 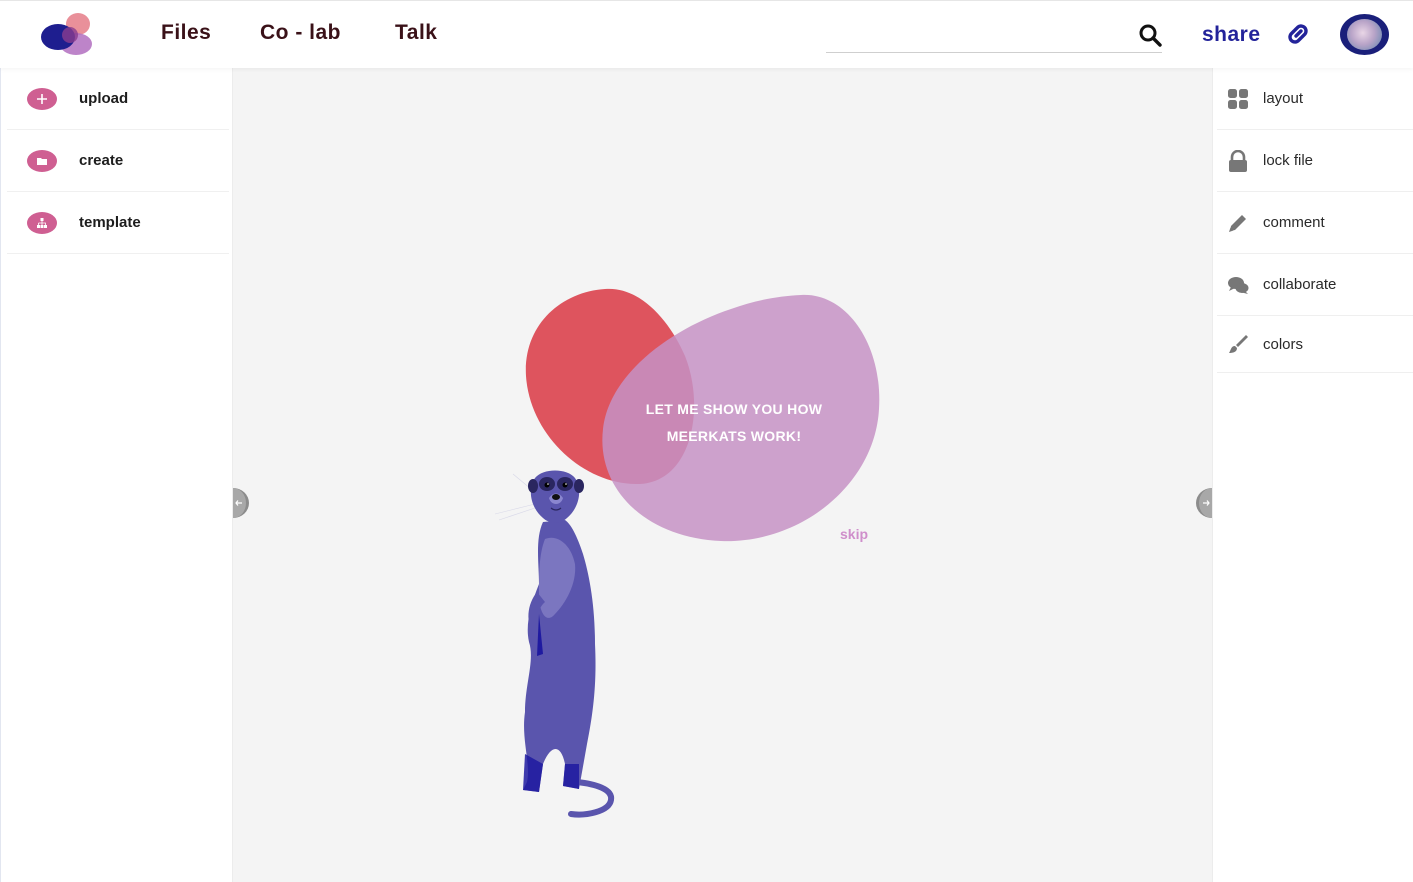 What do you see at coordinates (1238, 160) in the screenshot?
I see `lock-icon` at bounding box center [1238, 160].